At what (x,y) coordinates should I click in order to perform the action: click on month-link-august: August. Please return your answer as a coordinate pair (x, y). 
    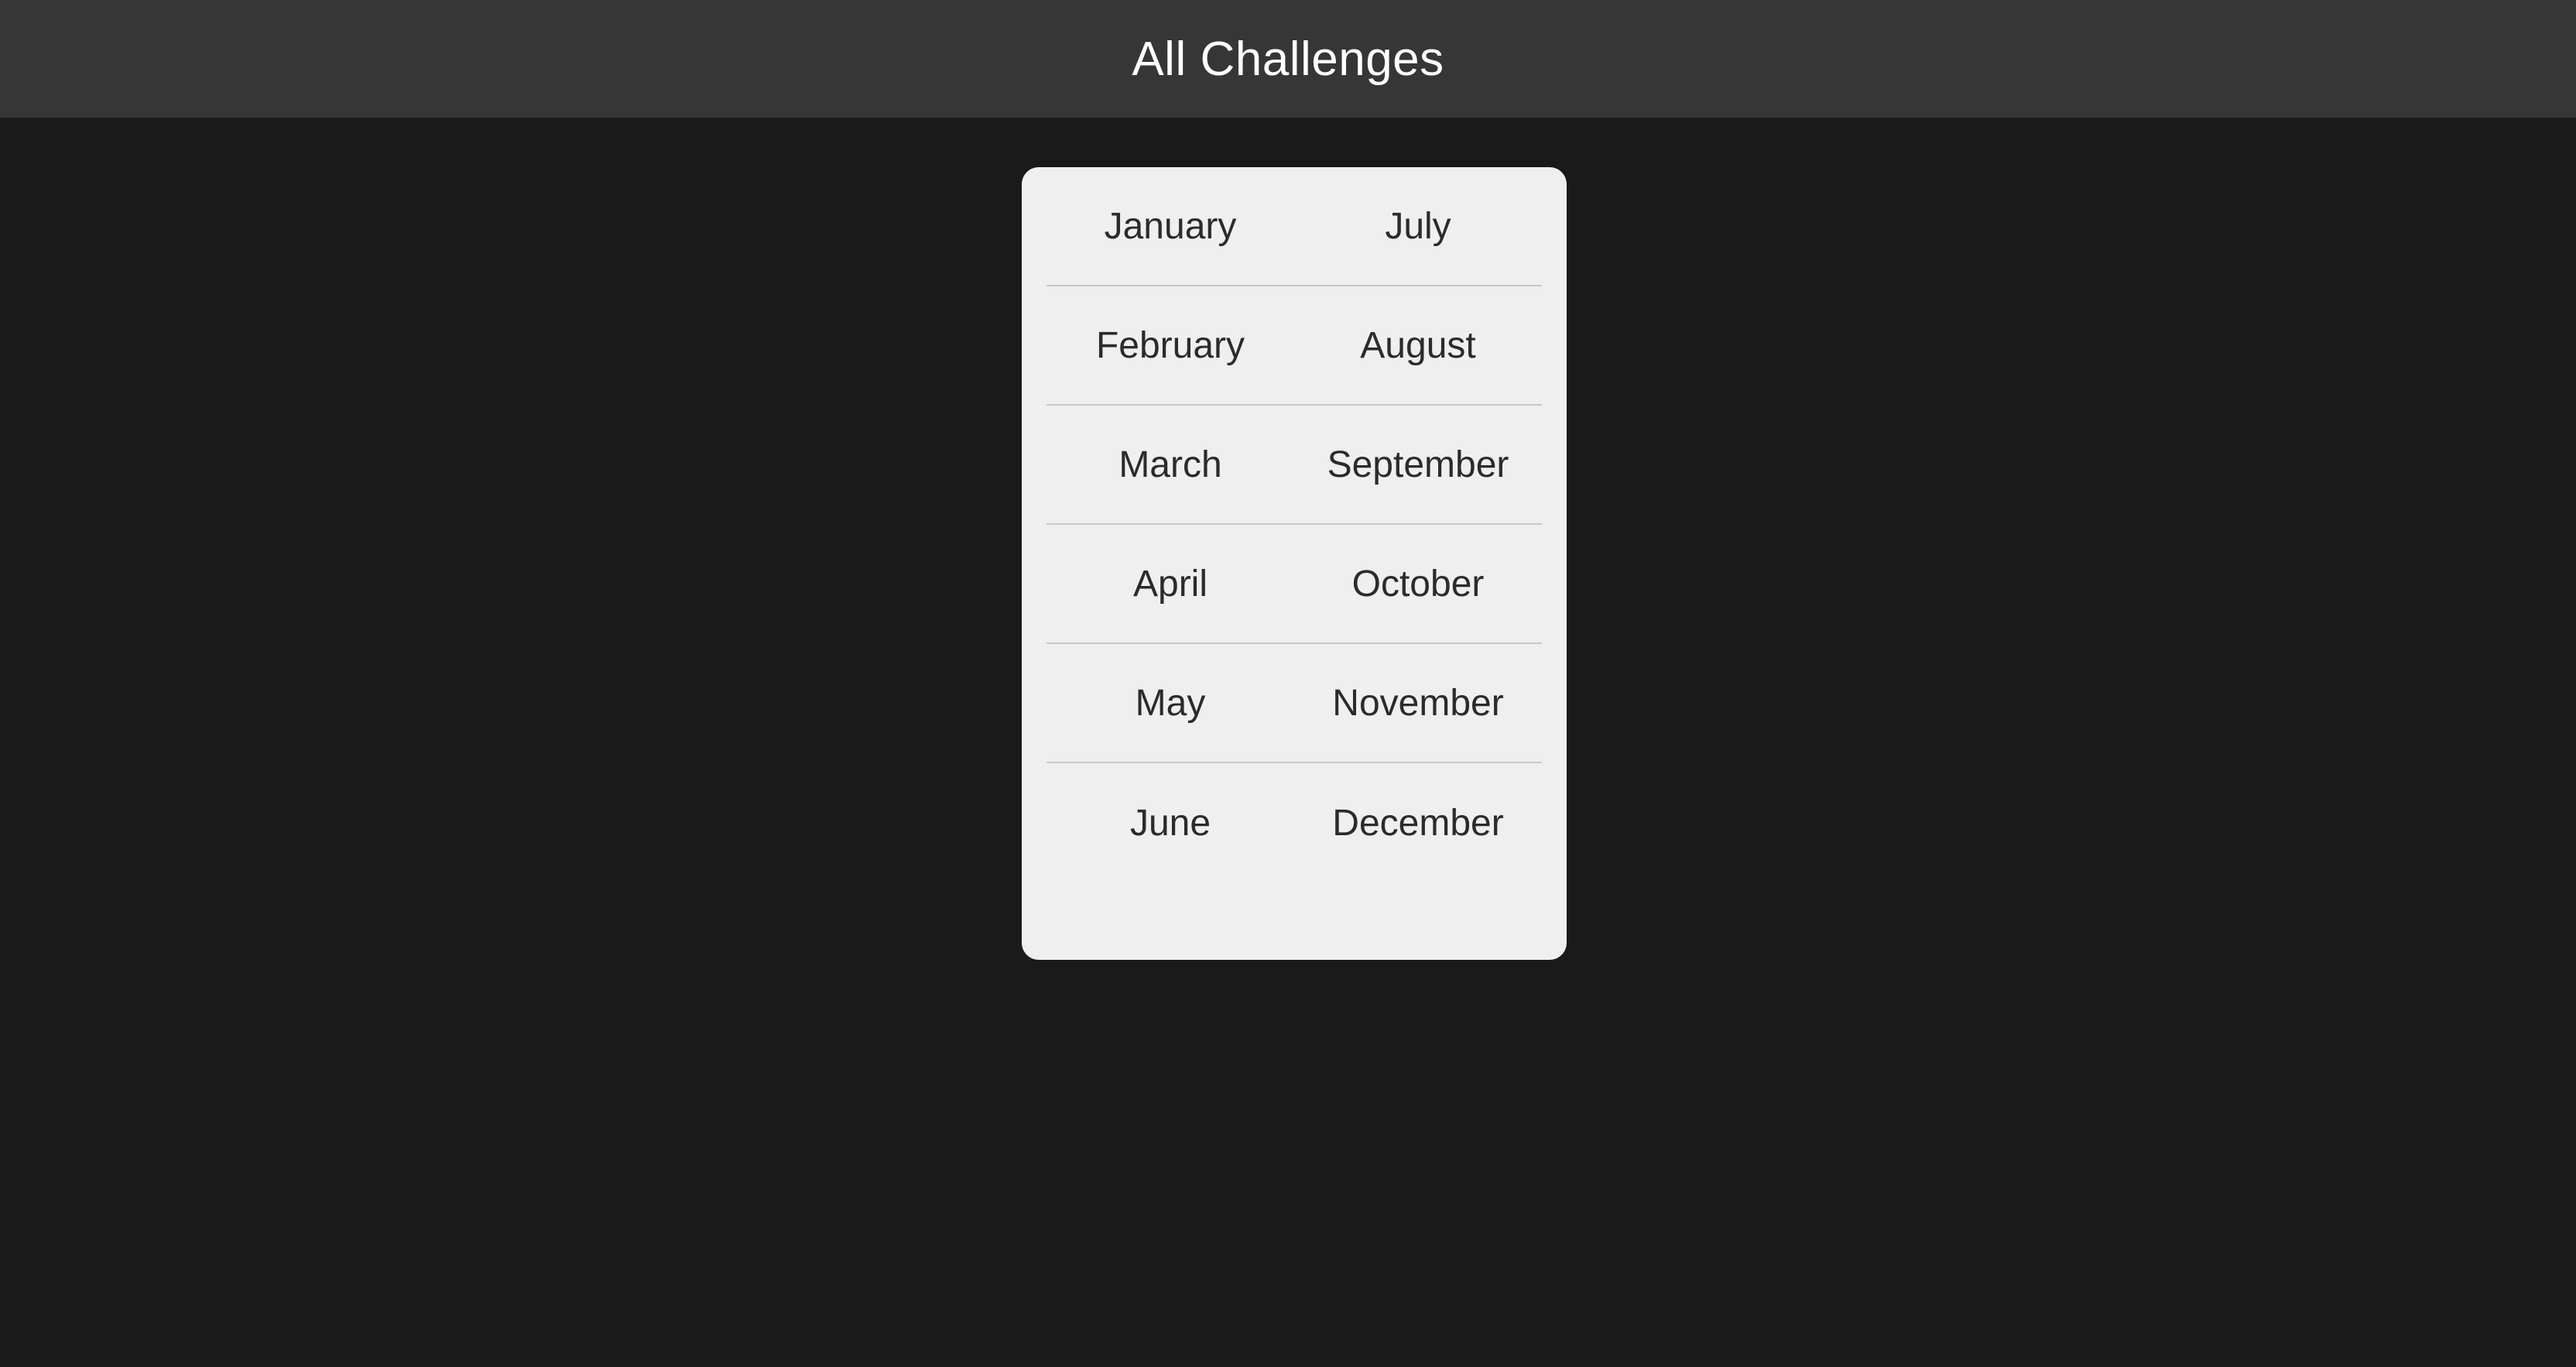
    Looking at the image, I should click on (1418, 345).